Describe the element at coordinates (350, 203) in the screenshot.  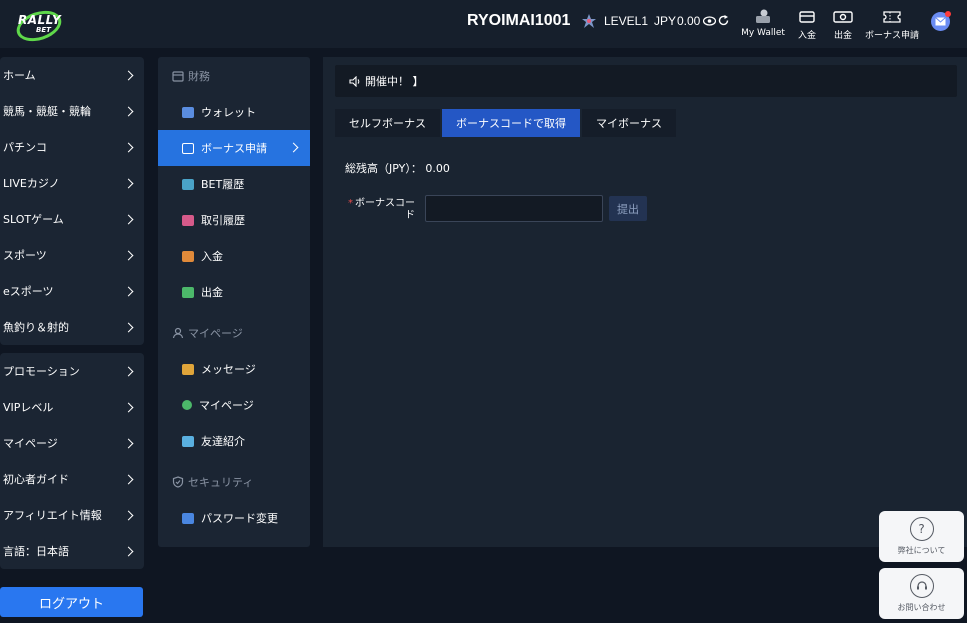
I see `required-asterisk: *` at that location.